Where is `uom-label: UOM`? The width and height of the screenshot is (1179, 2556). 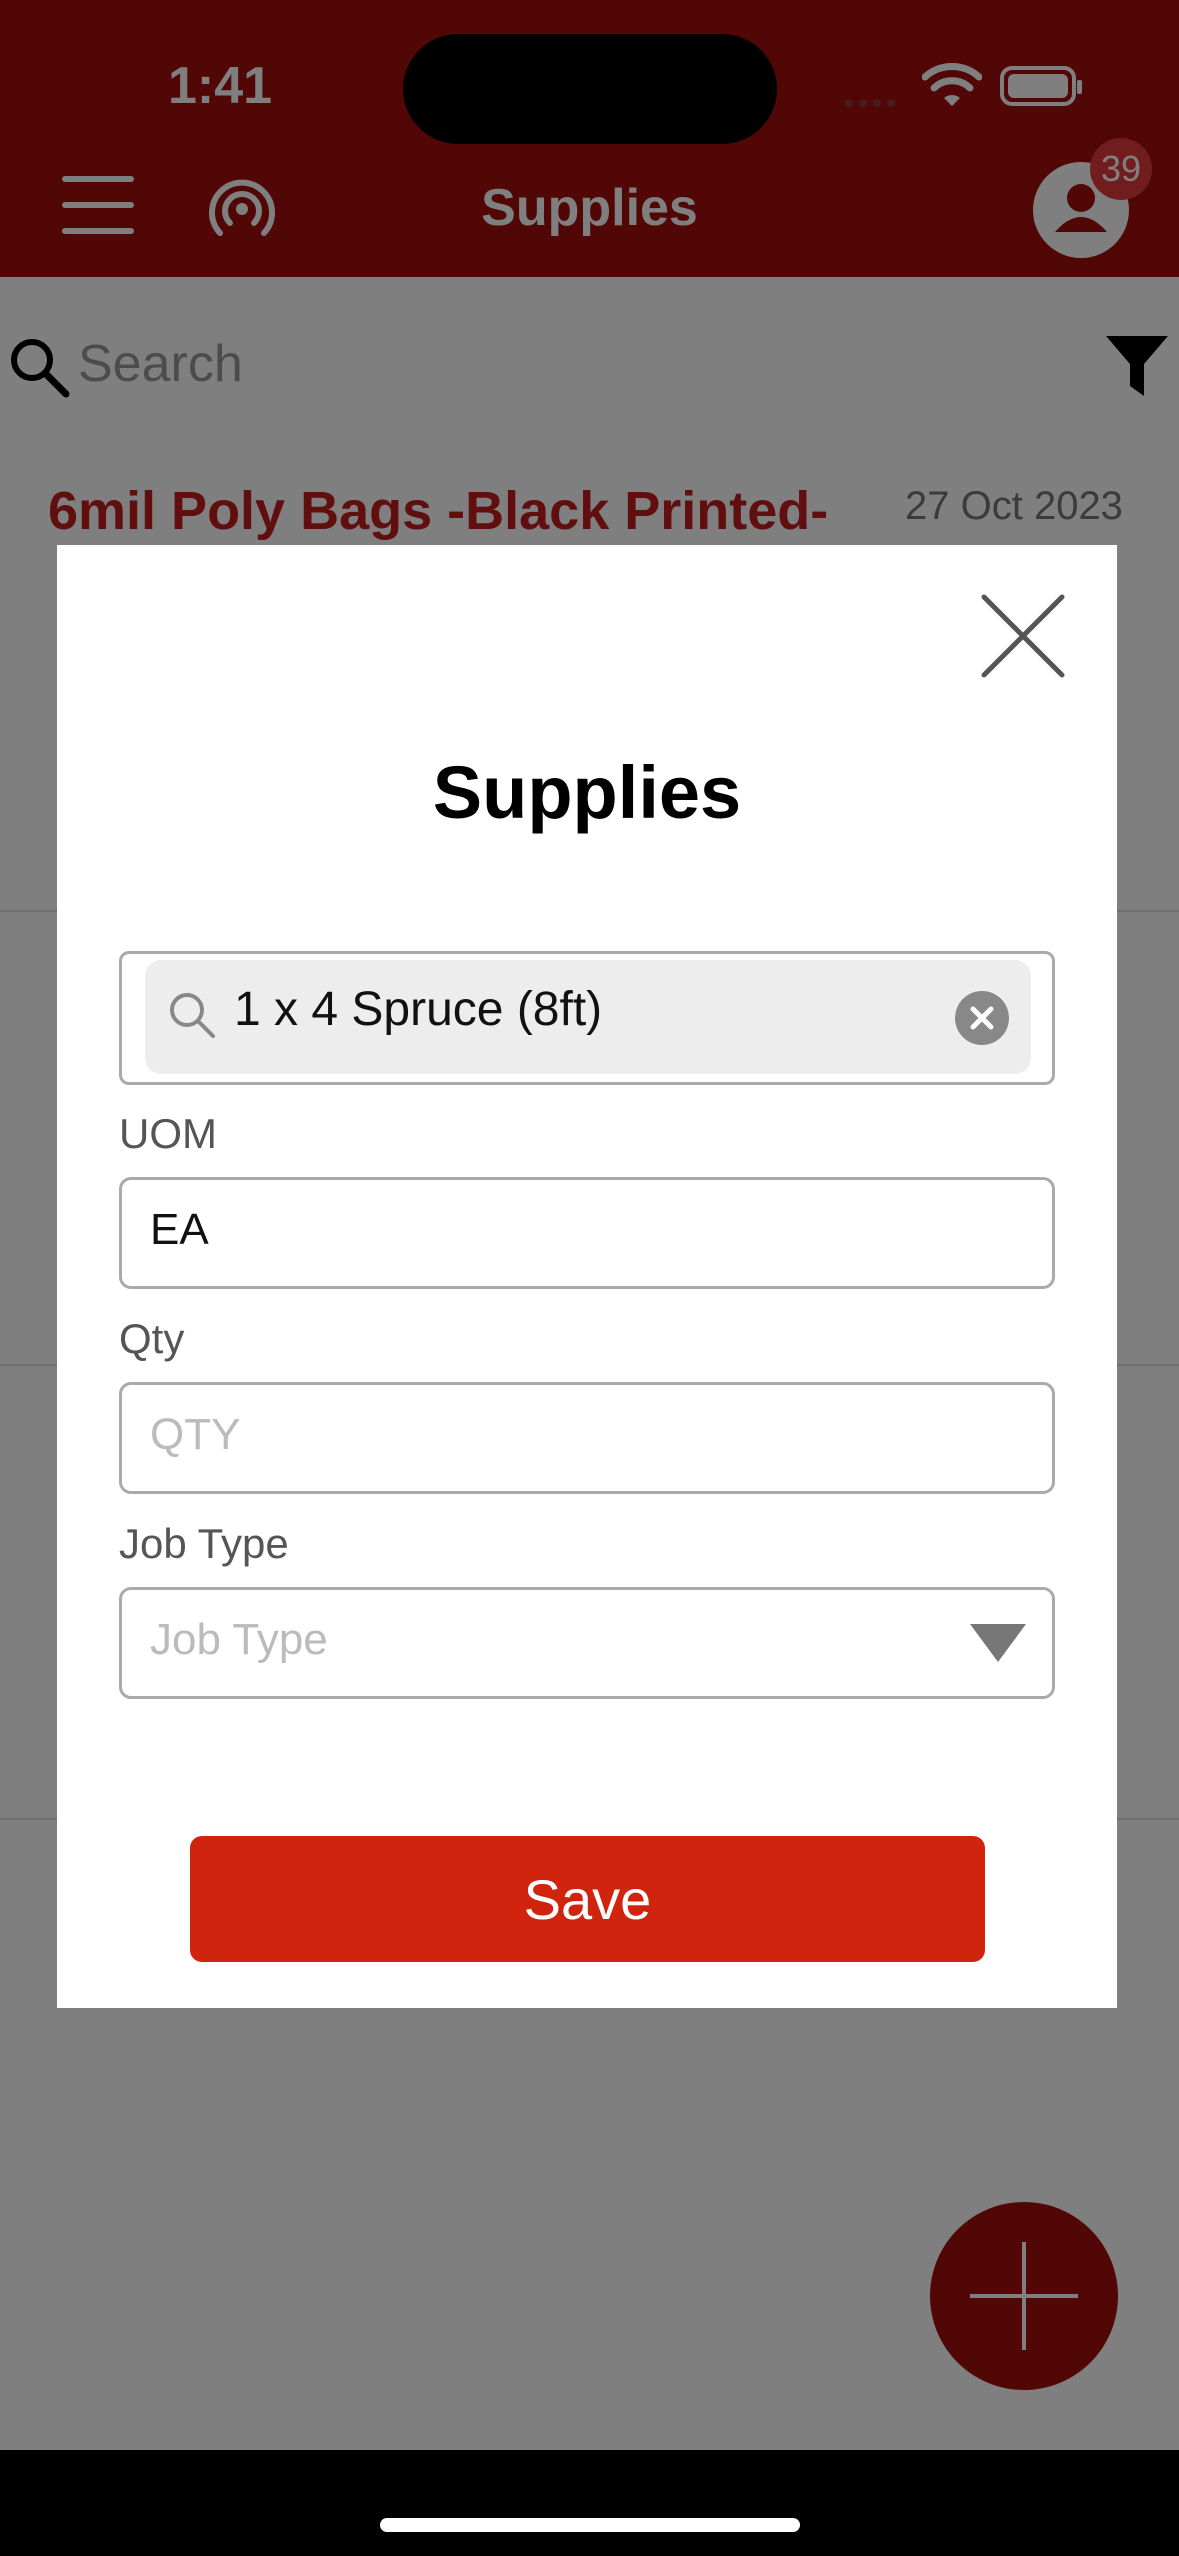
uom-label: UOM is located at coordinates (168, 1133).